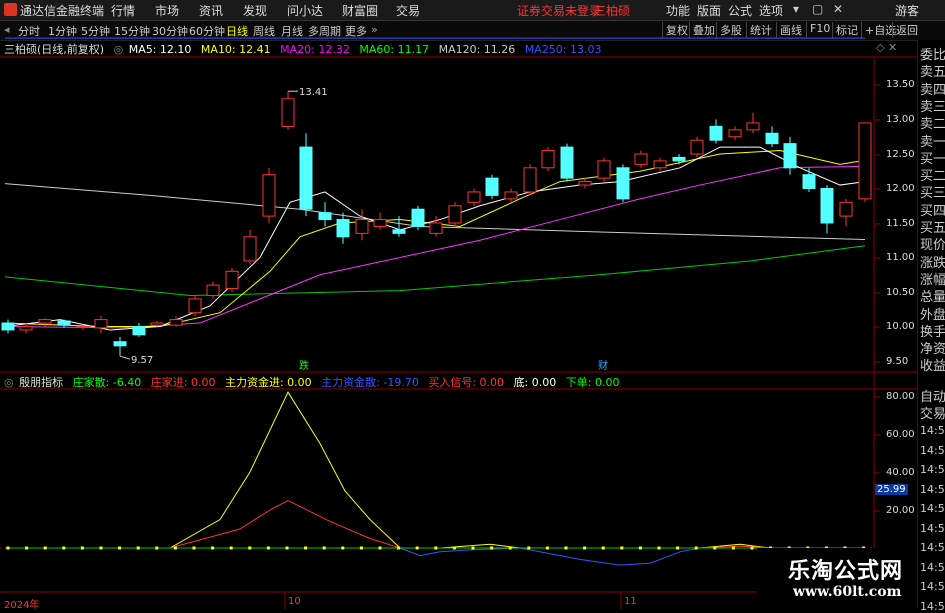 This screenshot has height=613, width=945. Describe the element at coordinates (932, 159) in the screenshot. I see `side-panel-row: 买一` at that location.